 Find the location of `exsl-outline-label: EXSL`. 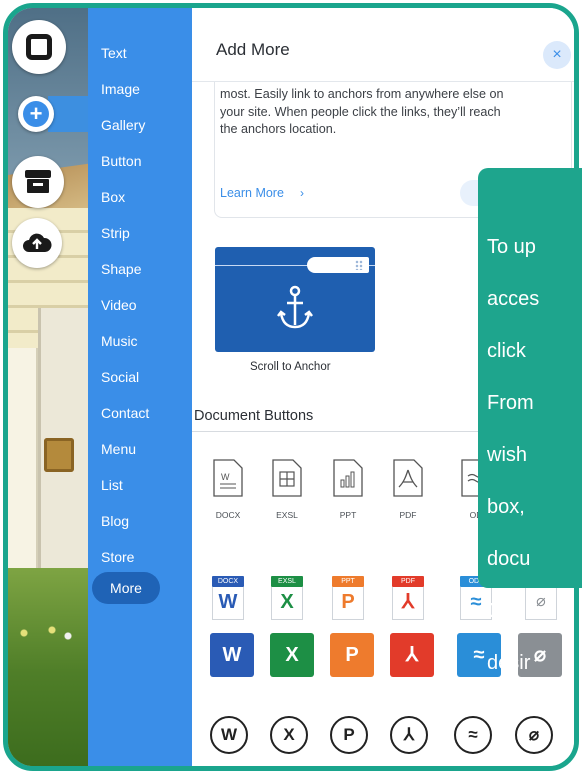

exsl-outline-label: EXSL is located at coordinates (287, 515).